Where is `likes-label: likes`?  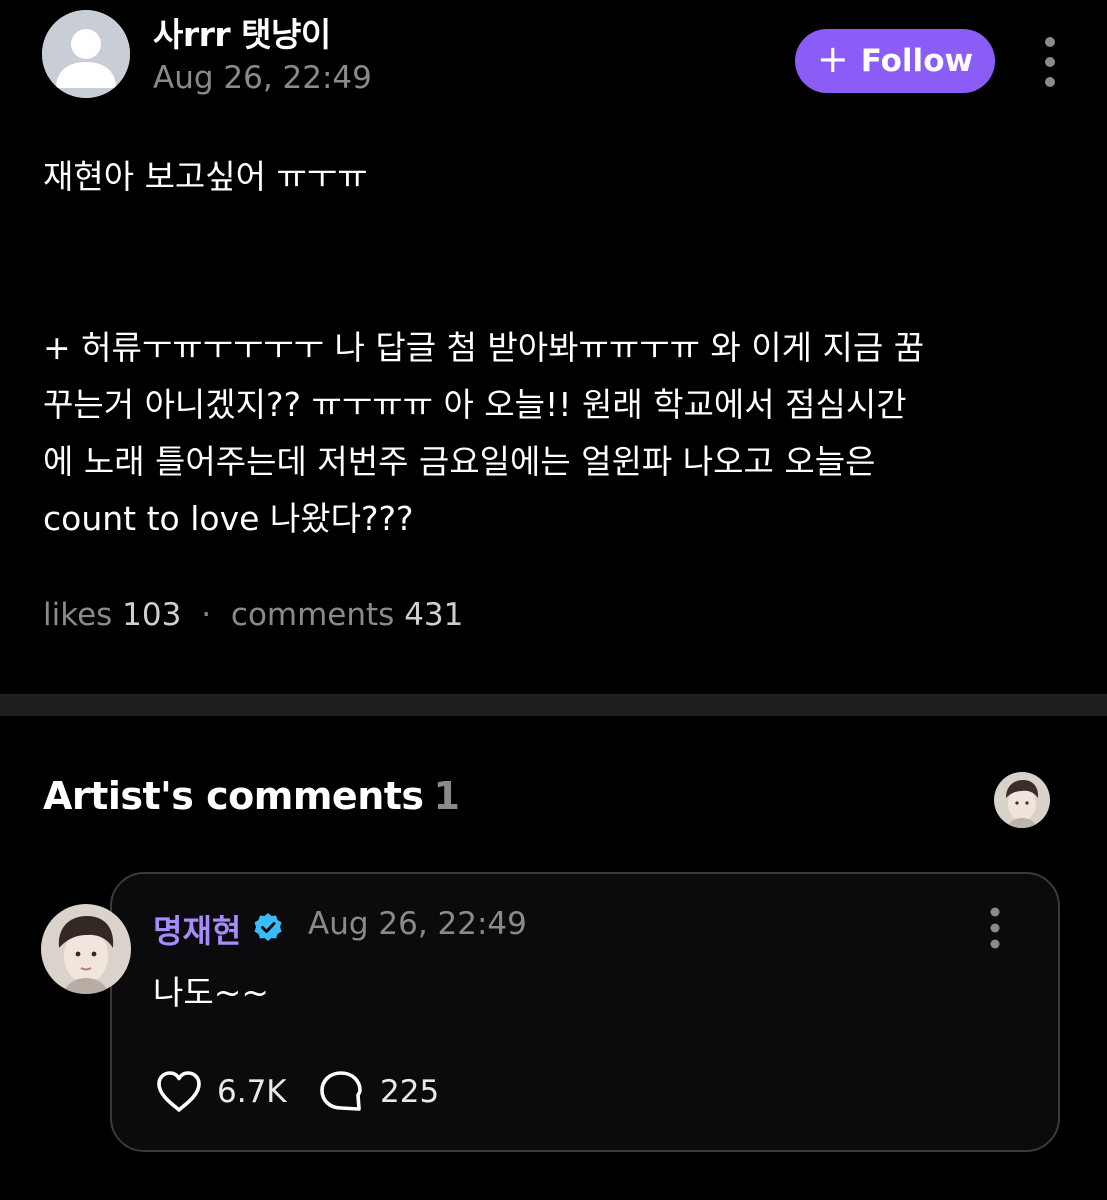 likes-label: likes is located at coordinates (78, 615).